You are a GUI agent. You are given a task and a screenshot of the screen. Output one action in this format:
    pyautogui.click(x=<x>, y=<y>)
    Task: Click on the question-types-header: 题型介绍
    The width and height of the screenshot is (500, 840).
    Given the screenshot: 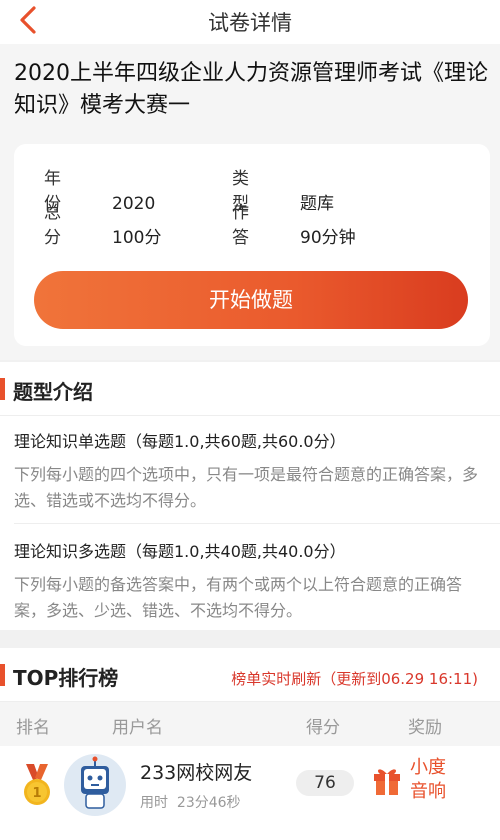 What is the action you would take?
    pyautogui.click(x=250, y=389)
    